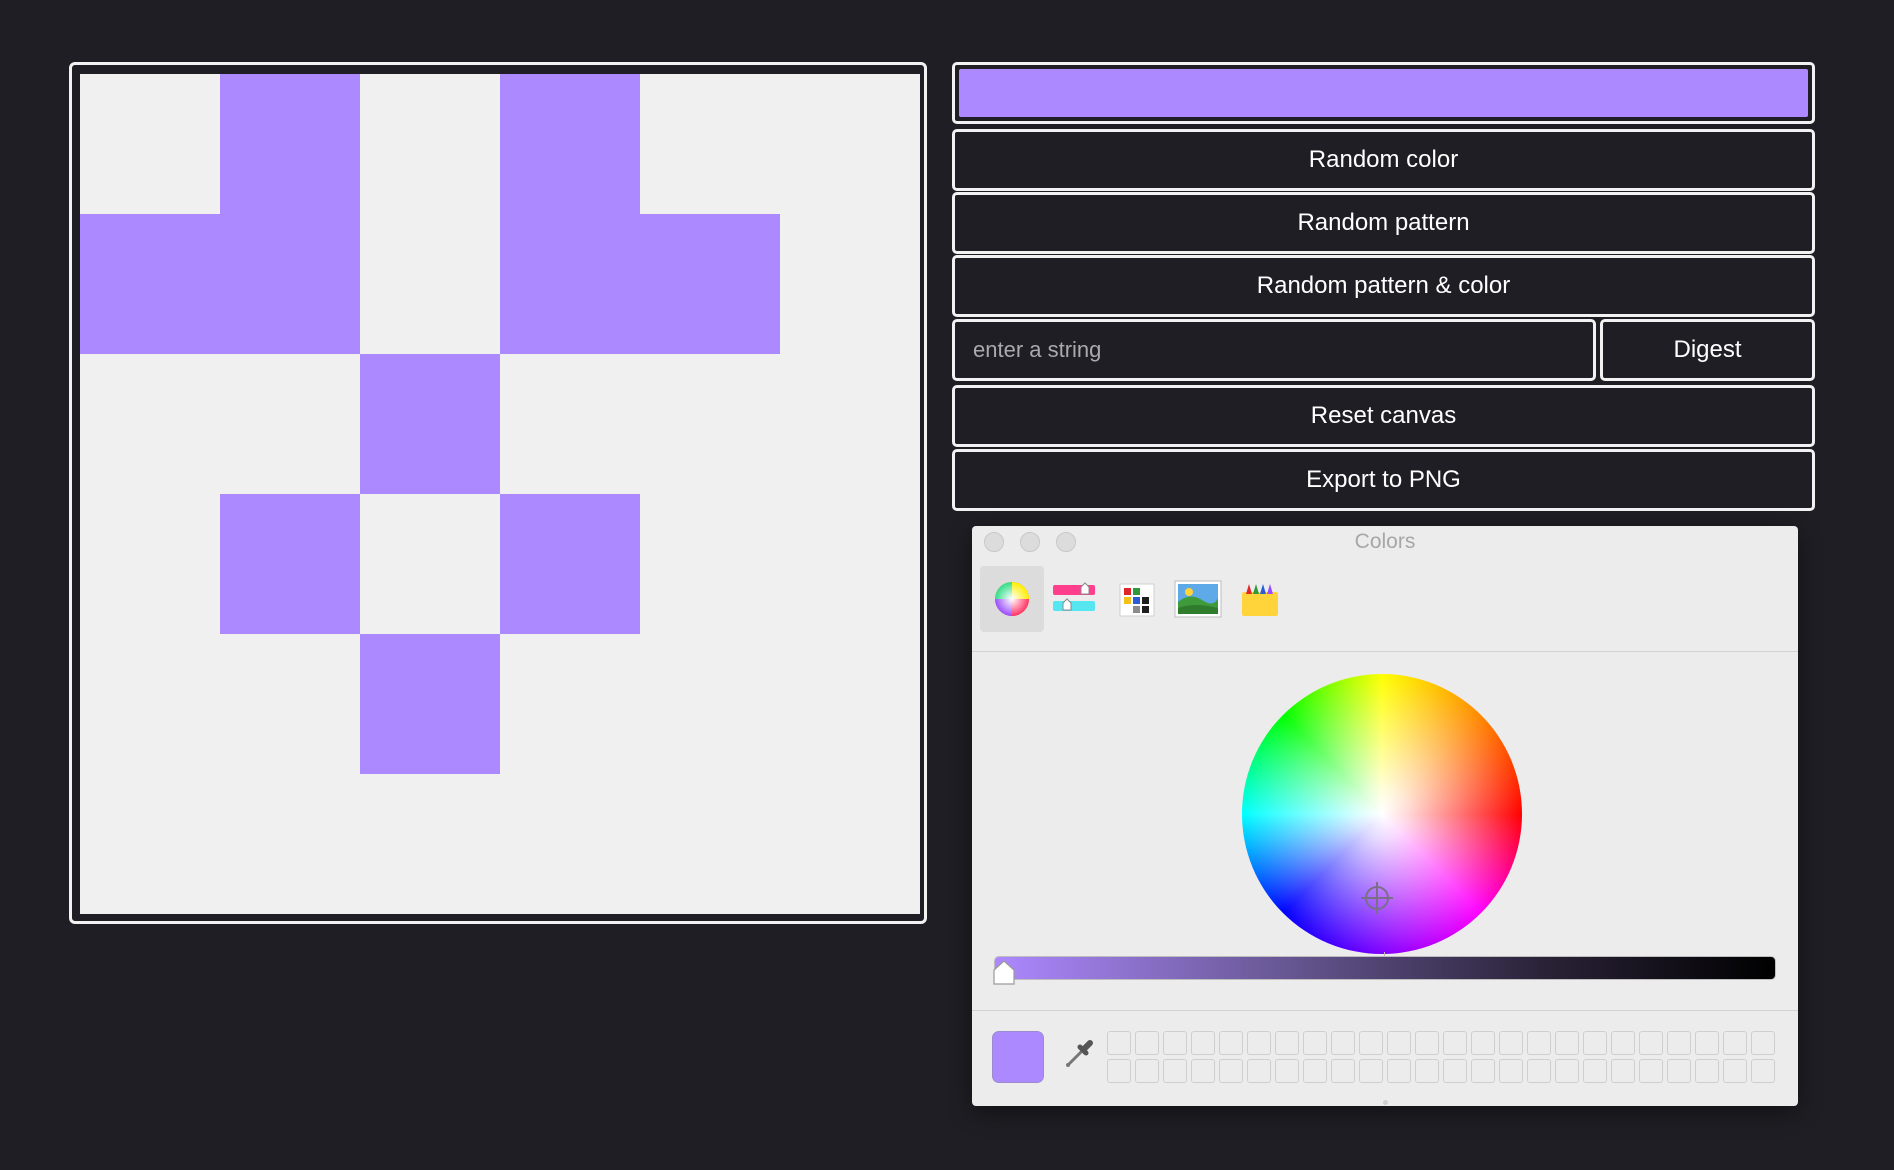 The width and height of the screenshot is (1894, 1170). I want to click on eyedropper-icon, so click(1079, 1054).